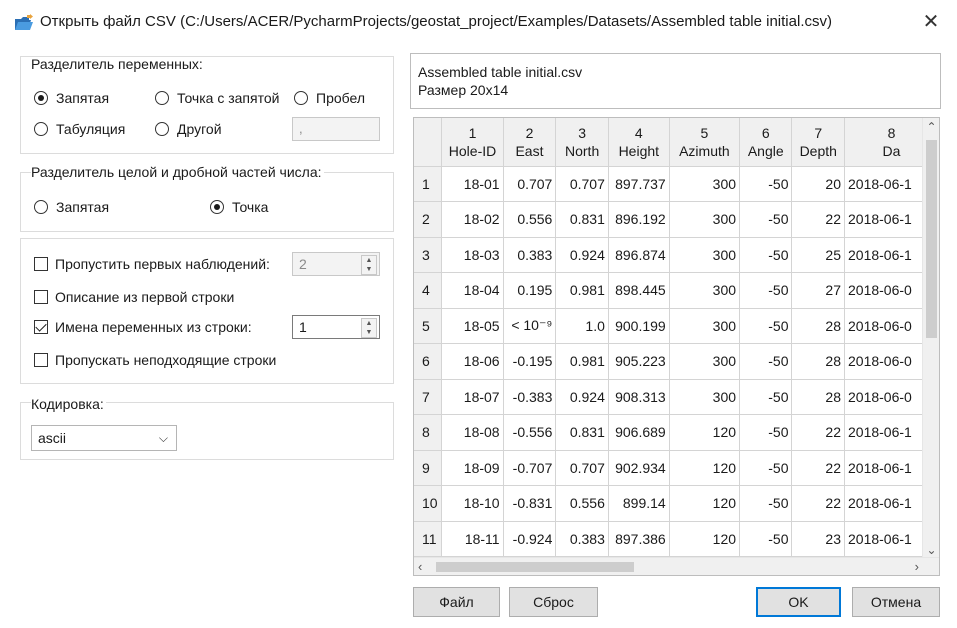 This screenshot has width=957, height=628. What do you see at coordinates (530, 503) in the screenshot?
I see `table-cell: -0.831` at bounding box center [530, 503].